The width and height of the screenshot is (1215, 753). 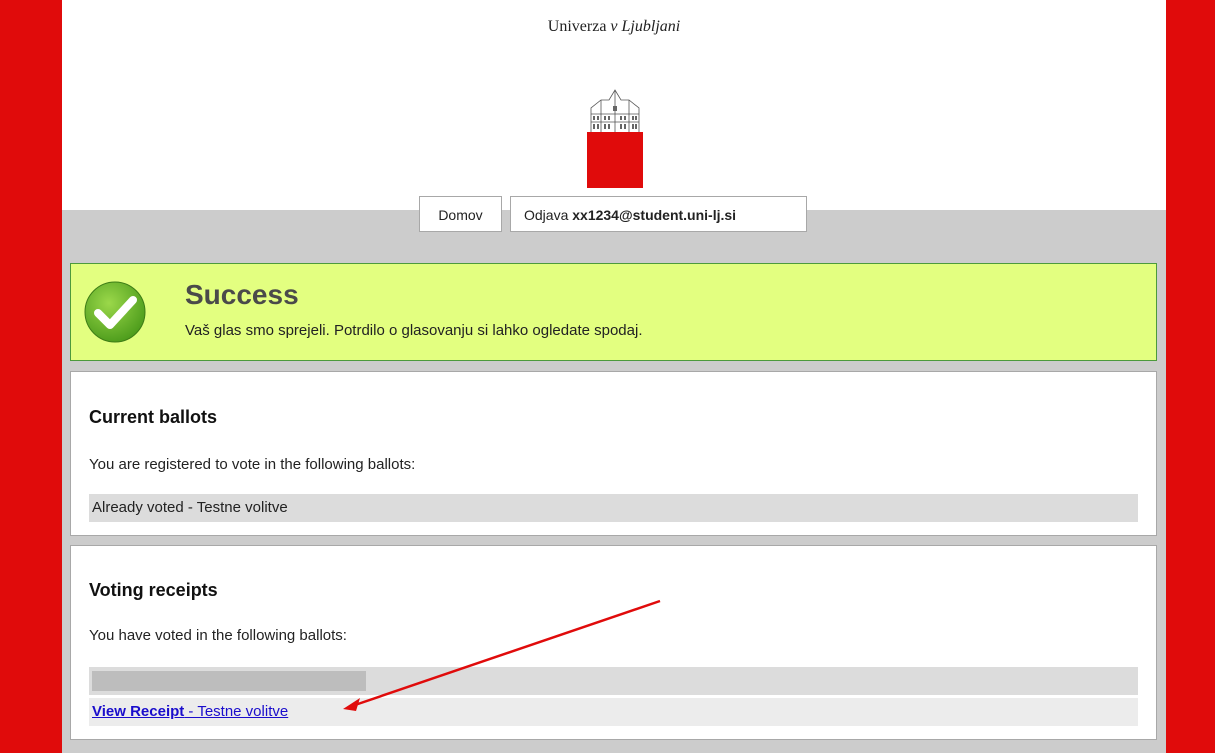 What do you see at coordinates (153, 417) in the screenshot?
I see `current-ballots-heading: Current ballots` at bounding box center [153, 417].